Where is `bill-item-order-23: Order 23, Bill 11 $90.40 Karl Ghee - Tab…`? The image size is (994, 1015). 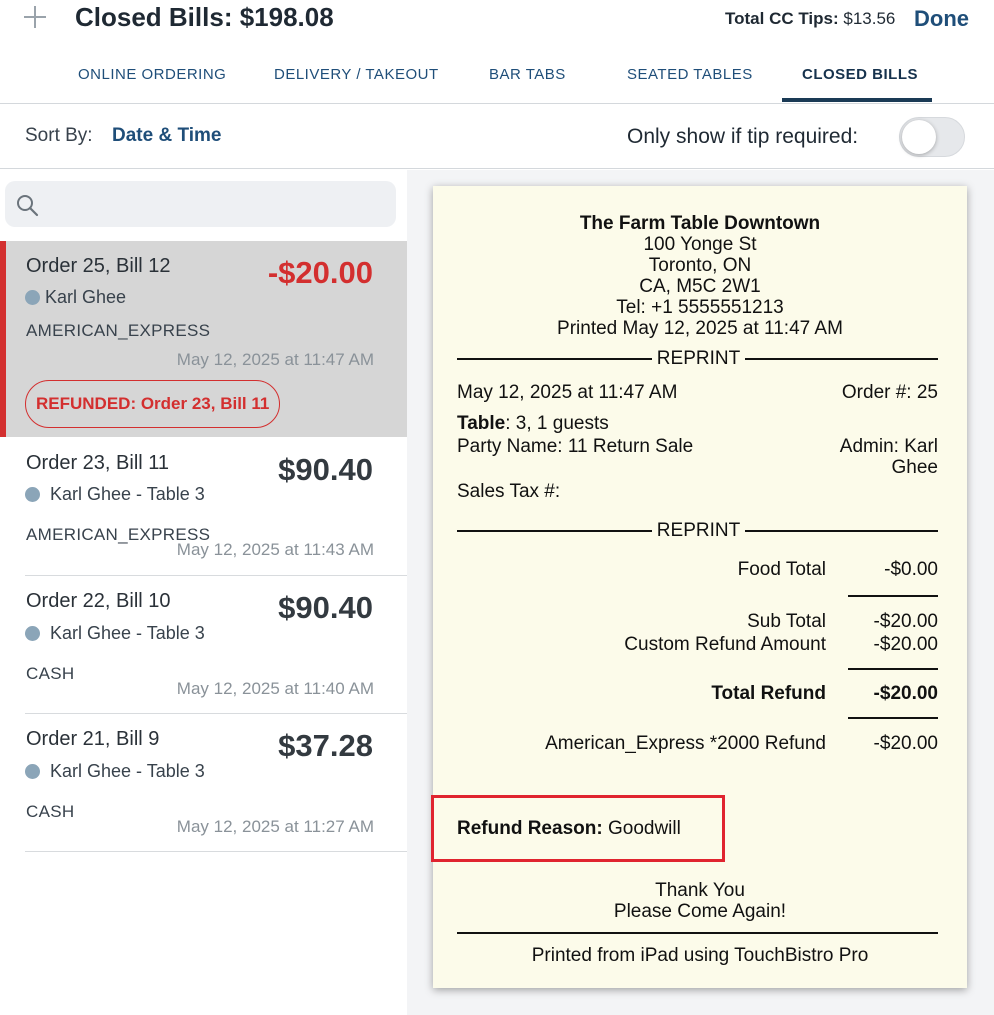
bill-item-order-23: Order 23, Bill 11 $90.40 Karl Ghee - Tab… is located at coordinates (203, 506).